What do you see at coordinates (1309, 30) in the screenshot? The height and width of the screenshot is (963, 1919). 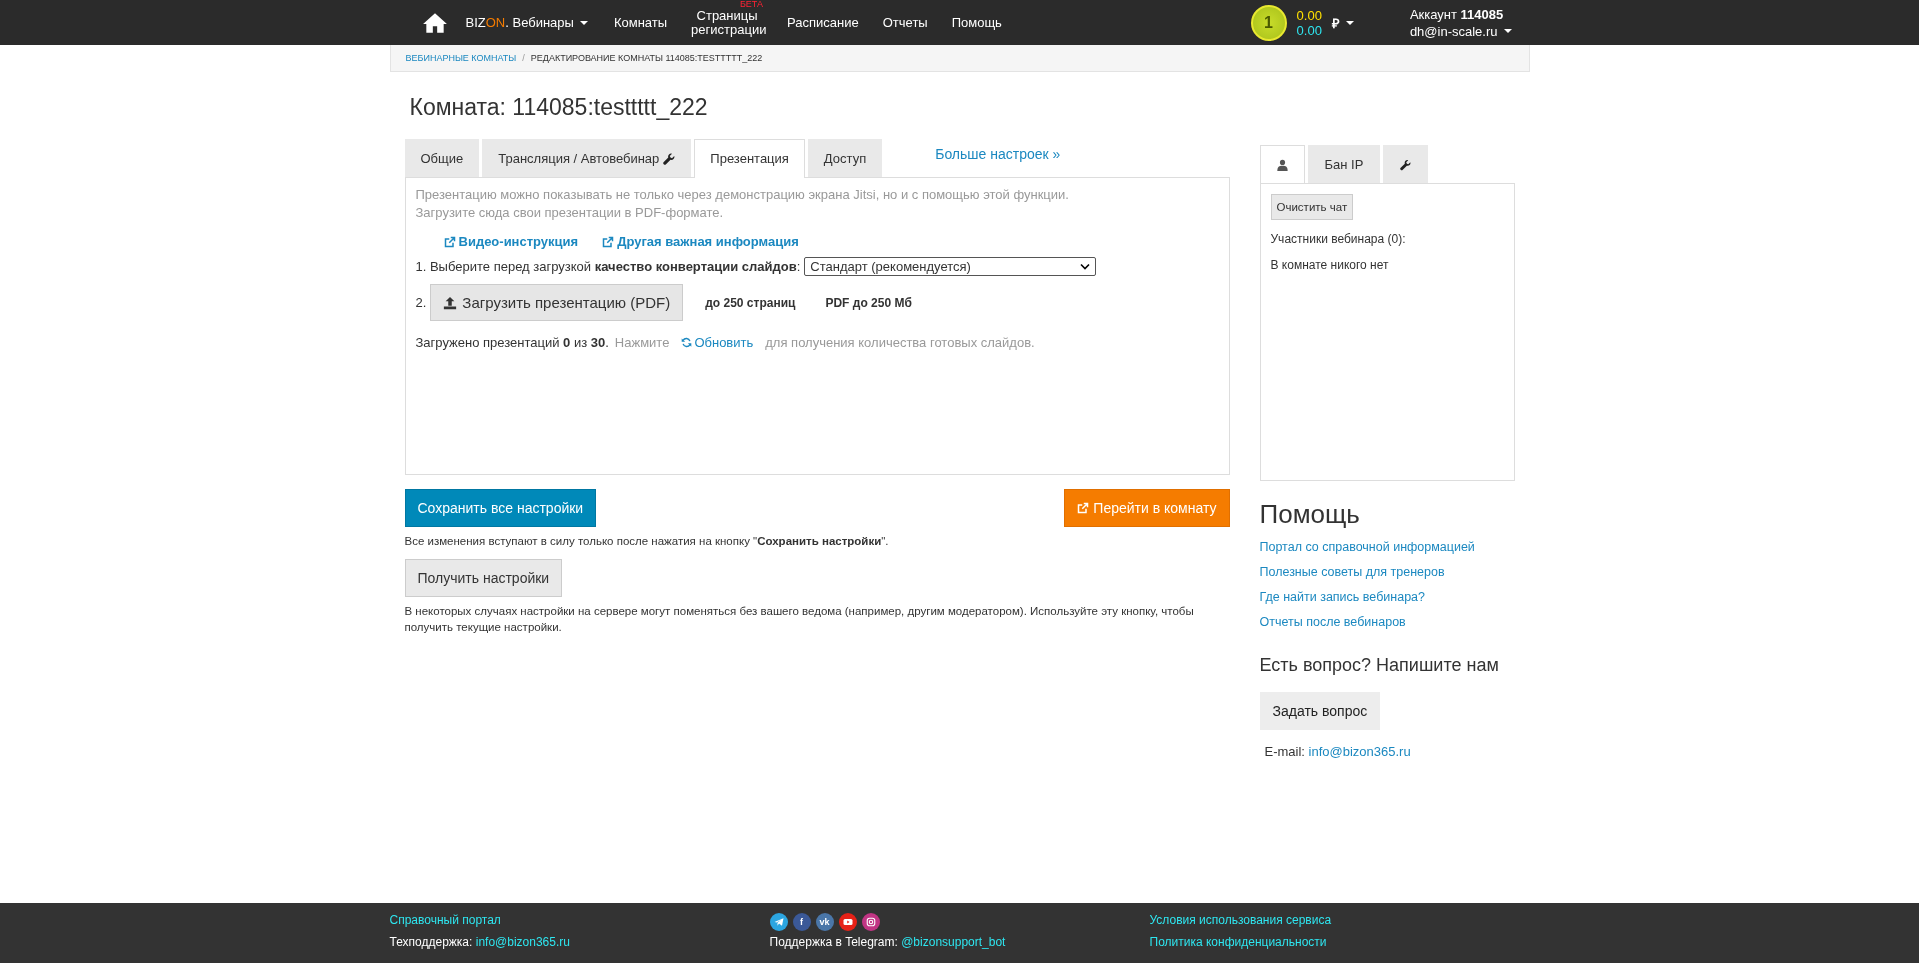 I see `bonus-balance: 0.00` at bounding box center [1309, 30].